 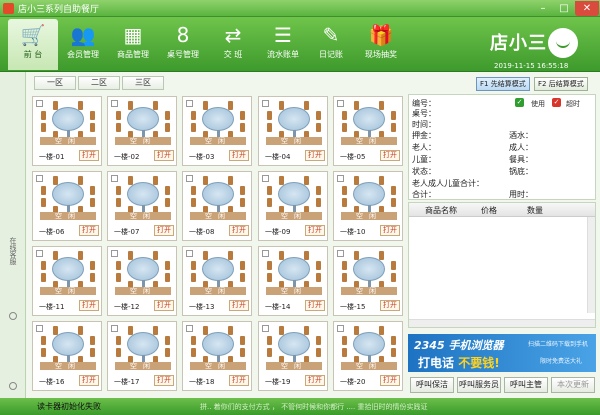 I want to click on close-button: ✕, so click(x=587, y=8).